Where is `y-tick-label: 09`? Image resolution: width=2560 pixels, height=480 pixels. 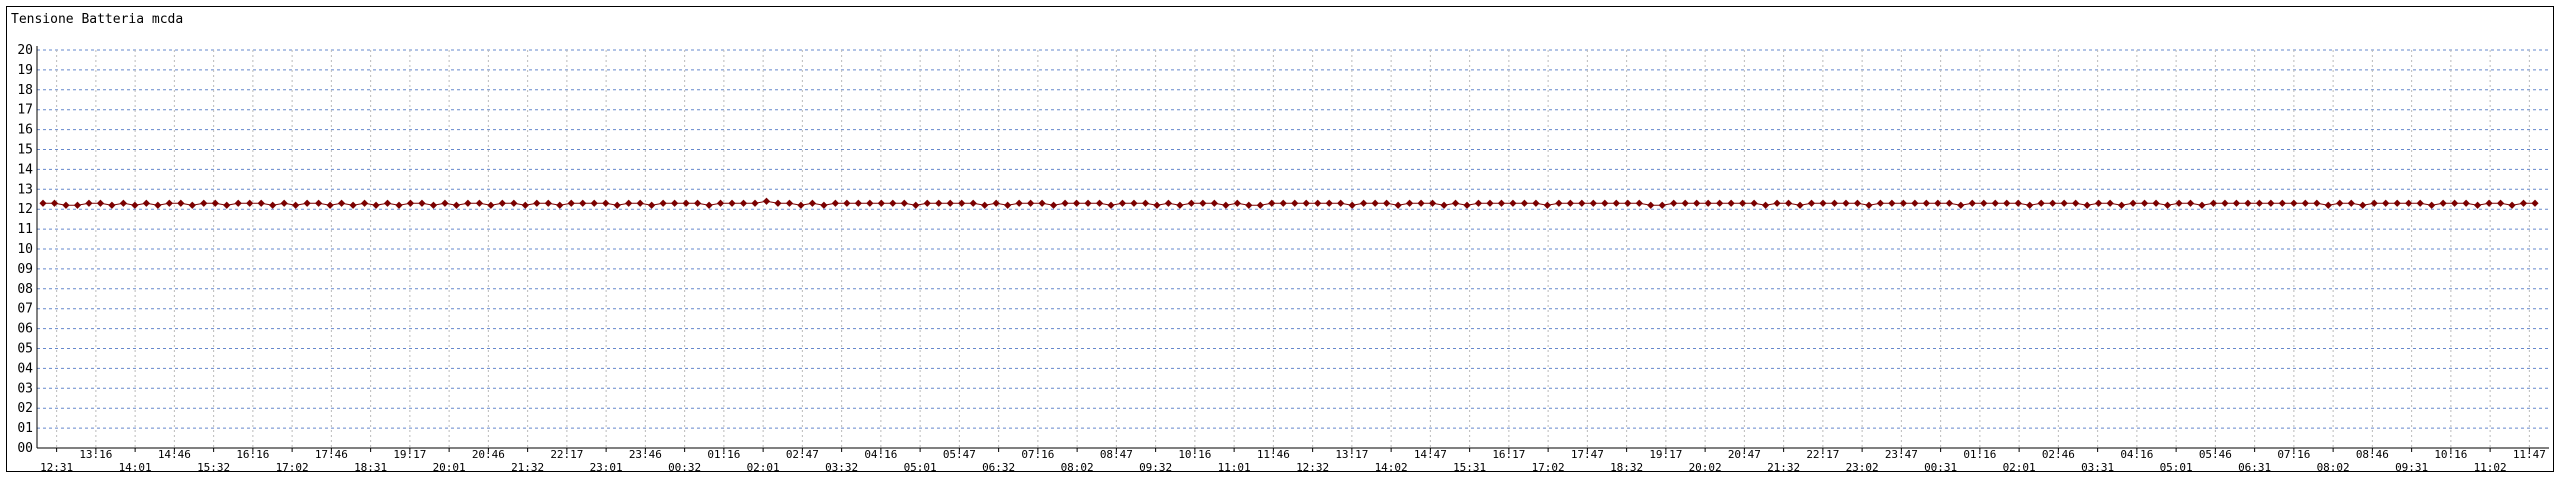
y-tick-label: 09 is located at coordinates (25, 269).